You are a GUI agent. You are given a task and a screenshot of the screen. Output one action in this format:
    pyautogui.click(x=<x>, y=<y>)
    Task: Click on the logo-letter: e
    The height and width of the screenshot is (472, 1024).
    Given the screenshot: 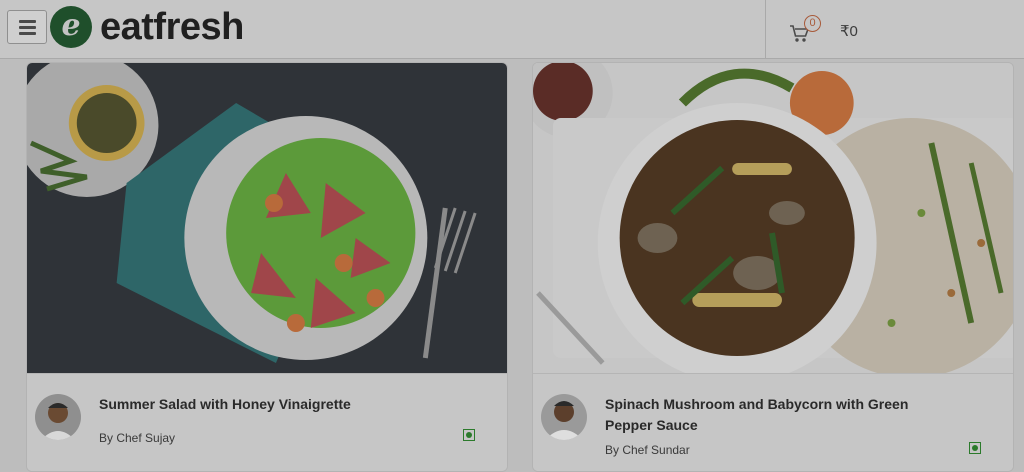 What is the action you would take?
    pyautogui.click(x=71, y=25)
    